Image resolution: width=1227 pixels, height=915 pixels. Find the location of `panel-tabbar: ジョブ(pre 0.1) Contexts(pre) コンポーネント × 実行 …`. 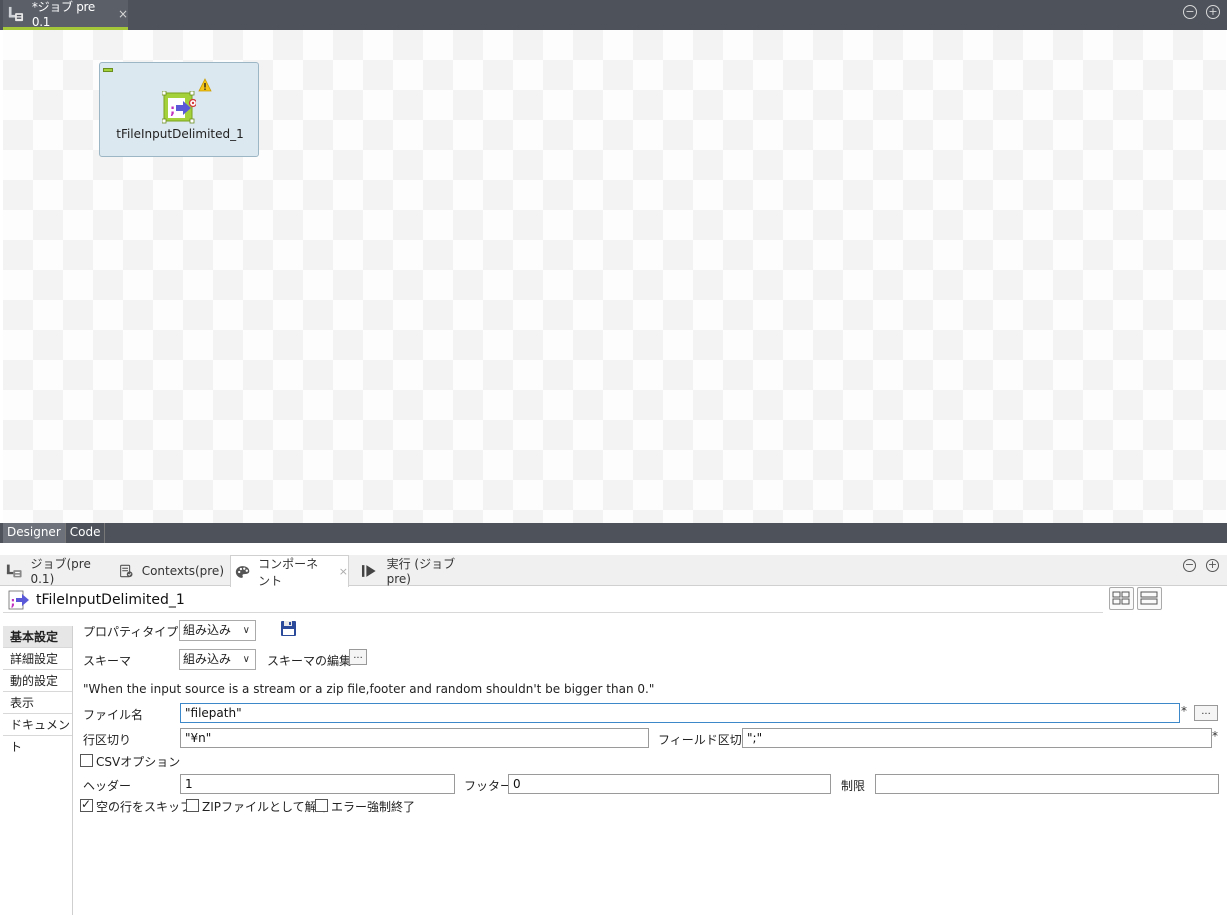

panel-tabbar: ジョブ(pre 0.1) Contexts(pre) コンポーネント × 実行 … is located at coordinates (613, 571).